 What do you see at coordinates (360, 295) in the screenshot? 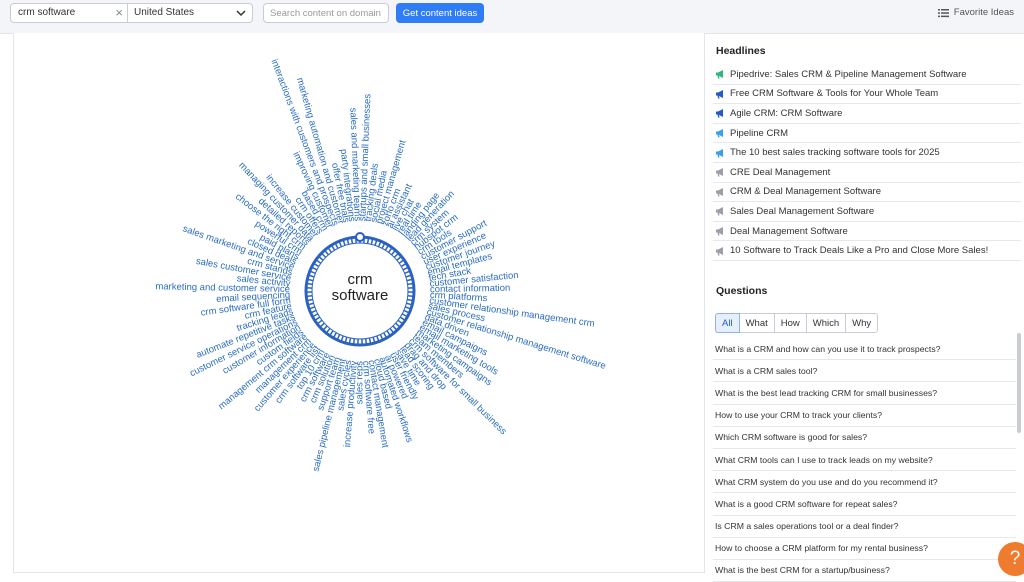
I see `center-label: software` at bounding box center [360, 295].